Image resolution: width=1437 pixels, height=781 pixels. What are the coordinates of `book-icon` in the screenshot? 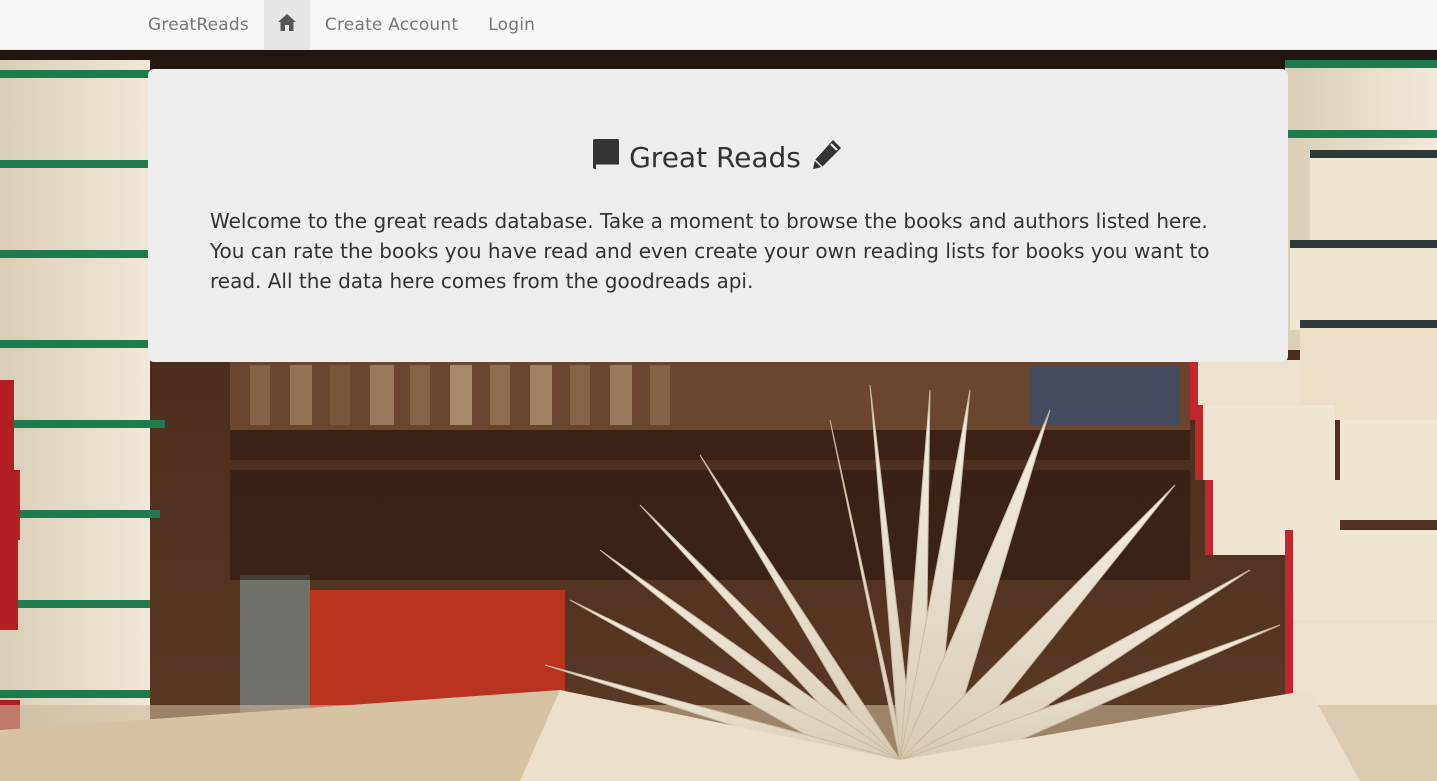 It's located at (606, 157).